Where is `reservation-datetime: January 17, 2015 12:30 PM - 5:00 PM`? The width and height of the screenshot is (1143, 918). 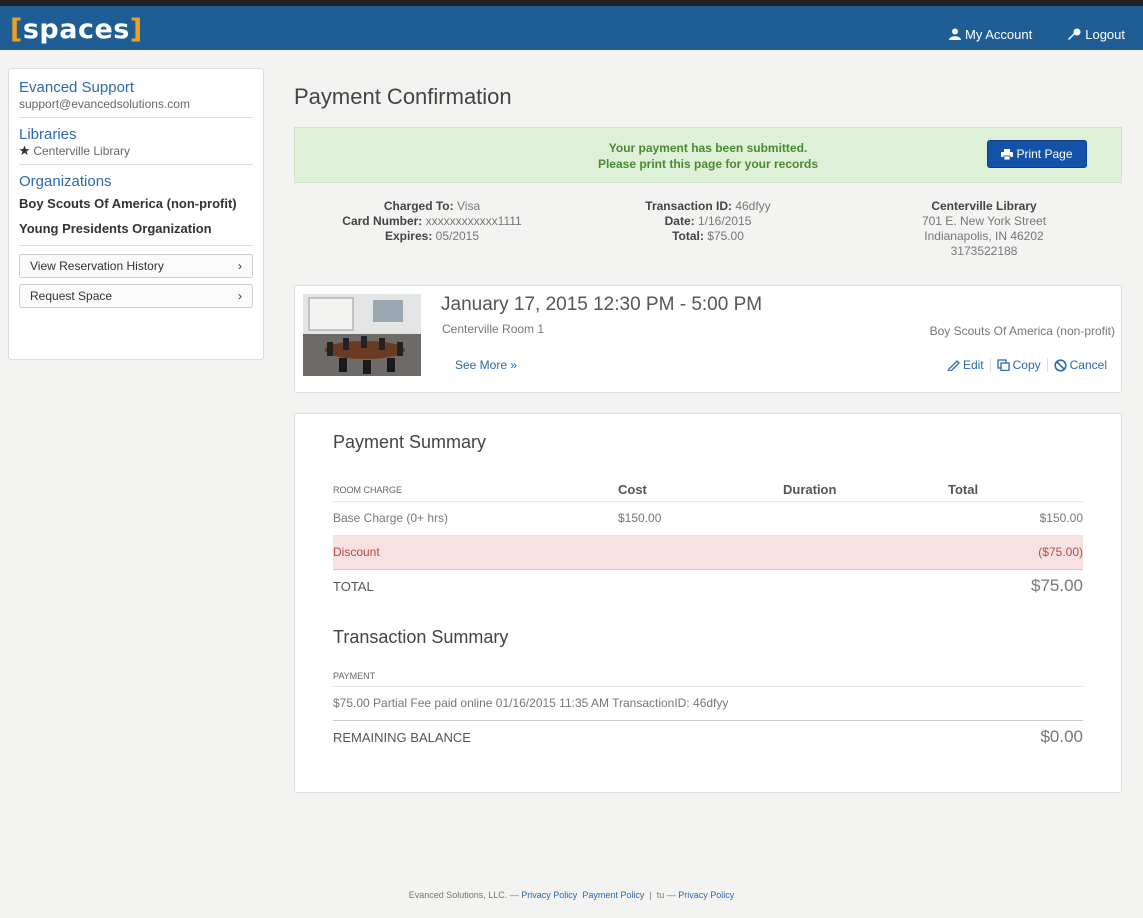
reservation-datetime: January 17, 2015 12:30 PM - 5:00 PM is located at coordinates (602, 304).